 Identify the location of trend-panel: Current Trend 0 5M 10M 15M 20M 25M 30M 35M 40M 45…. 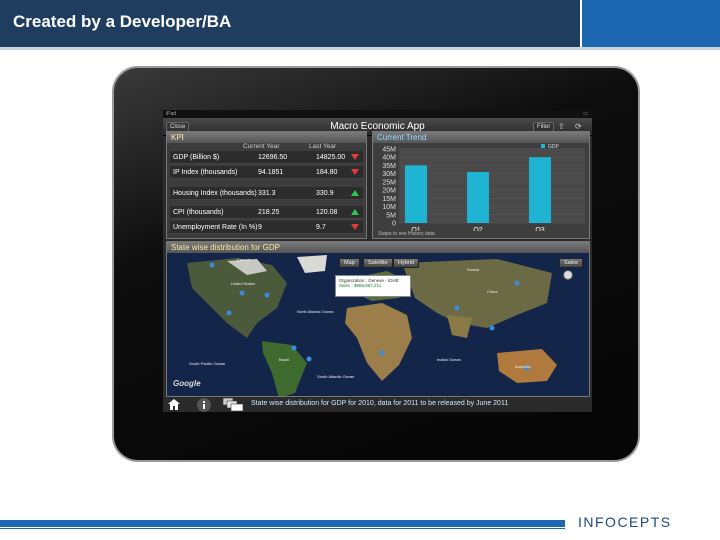
(481, 185).